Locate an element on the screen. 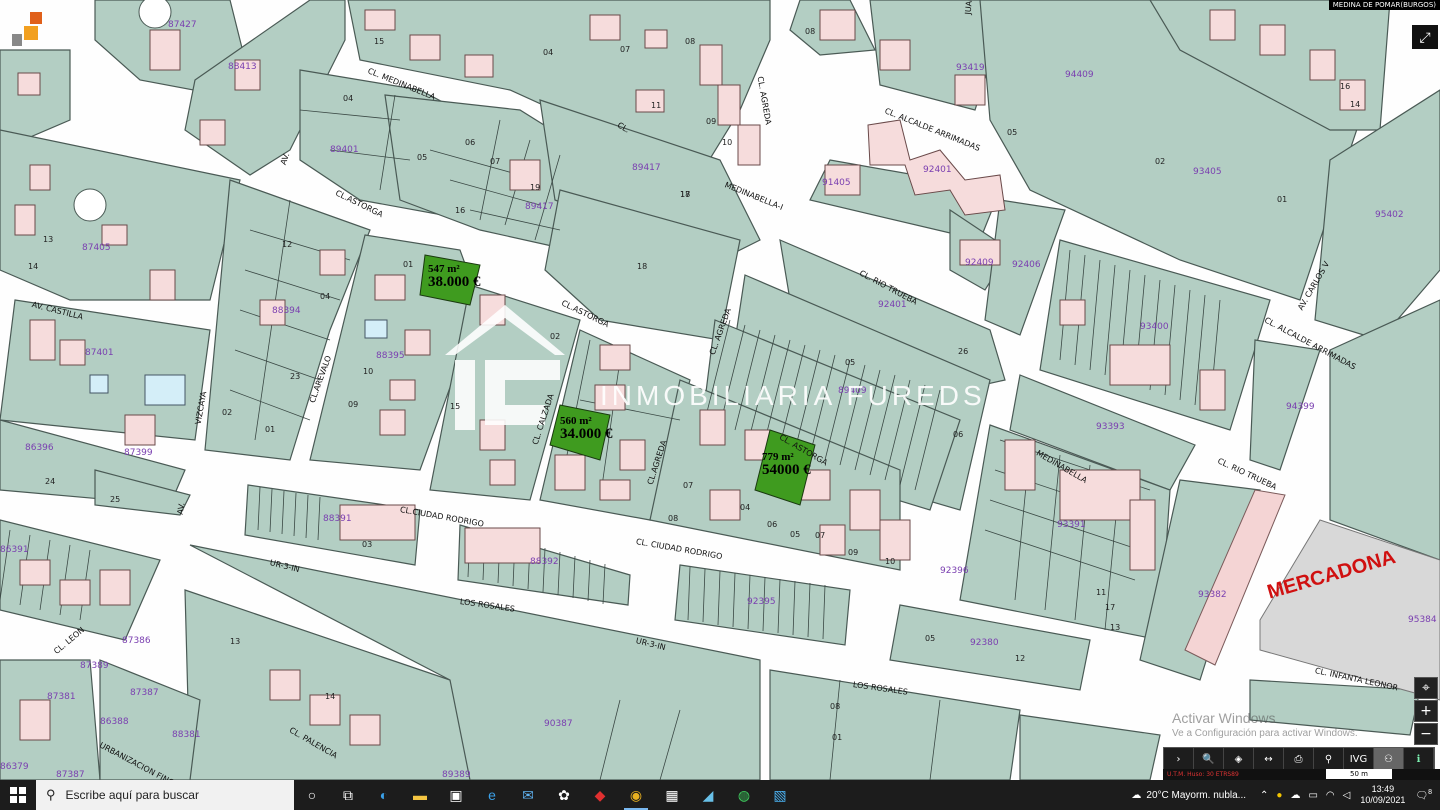 This screenshot has height=810, width=1440. acrobat-icon: ◆ is located at coordinates (600, 795).